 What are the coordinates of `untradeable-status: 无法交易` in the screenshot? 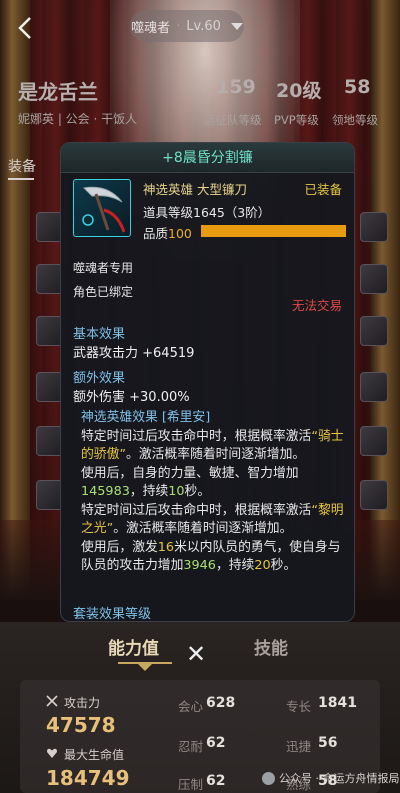 It's located at (316, 305).